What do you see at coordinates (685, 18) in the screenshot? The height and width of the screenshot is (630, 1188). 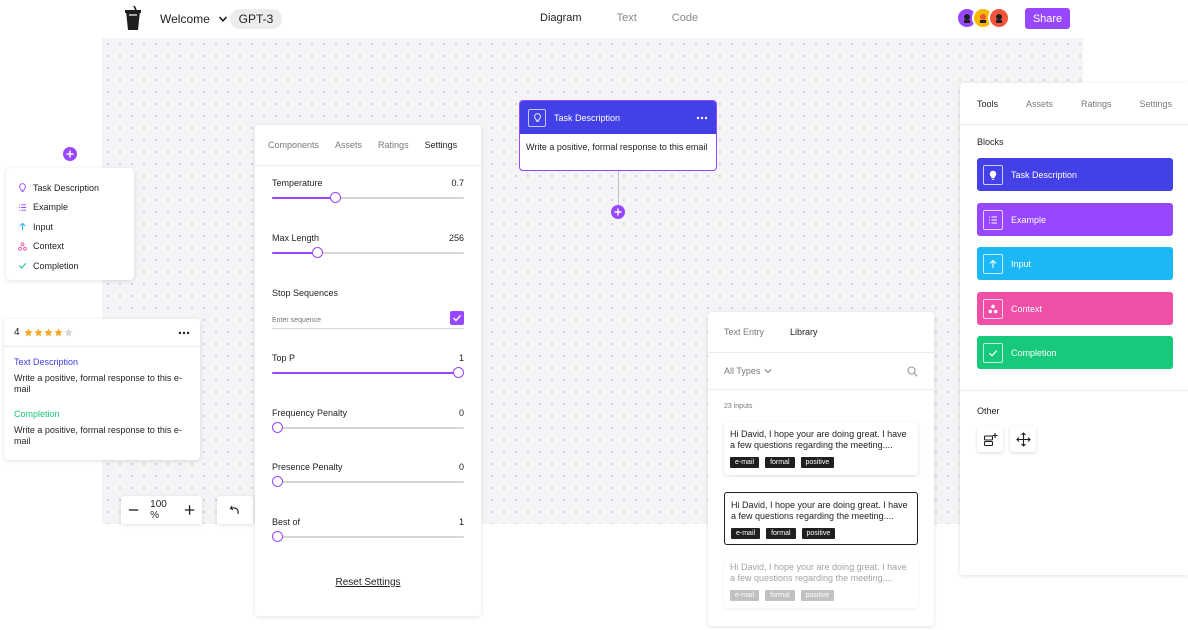 I see `tab-code: Code` at bounding box center [685, 18].